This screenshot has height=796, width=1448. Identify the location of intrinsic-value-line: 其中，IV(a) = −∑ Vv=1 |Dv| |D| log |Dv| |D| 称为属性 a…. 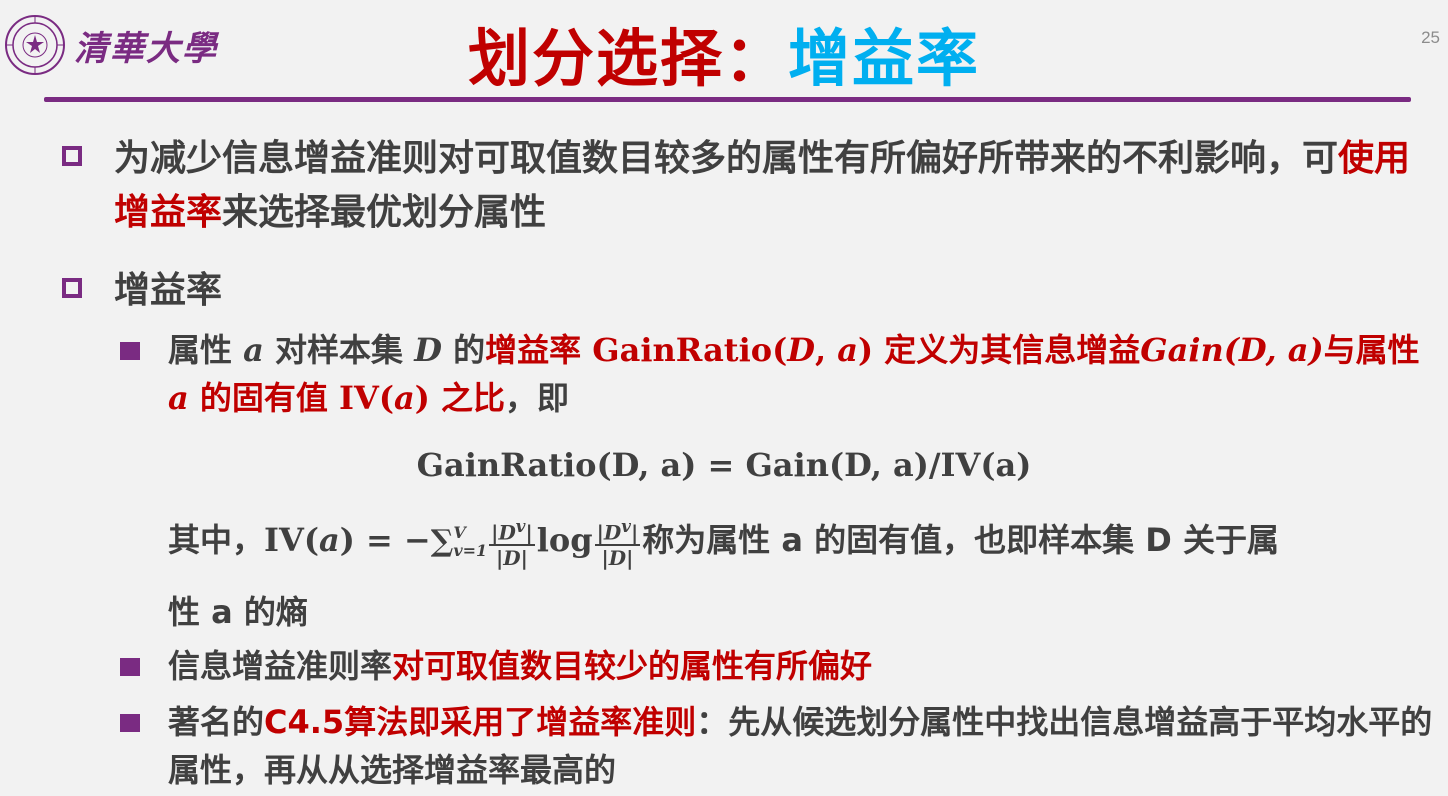
(803, 541).